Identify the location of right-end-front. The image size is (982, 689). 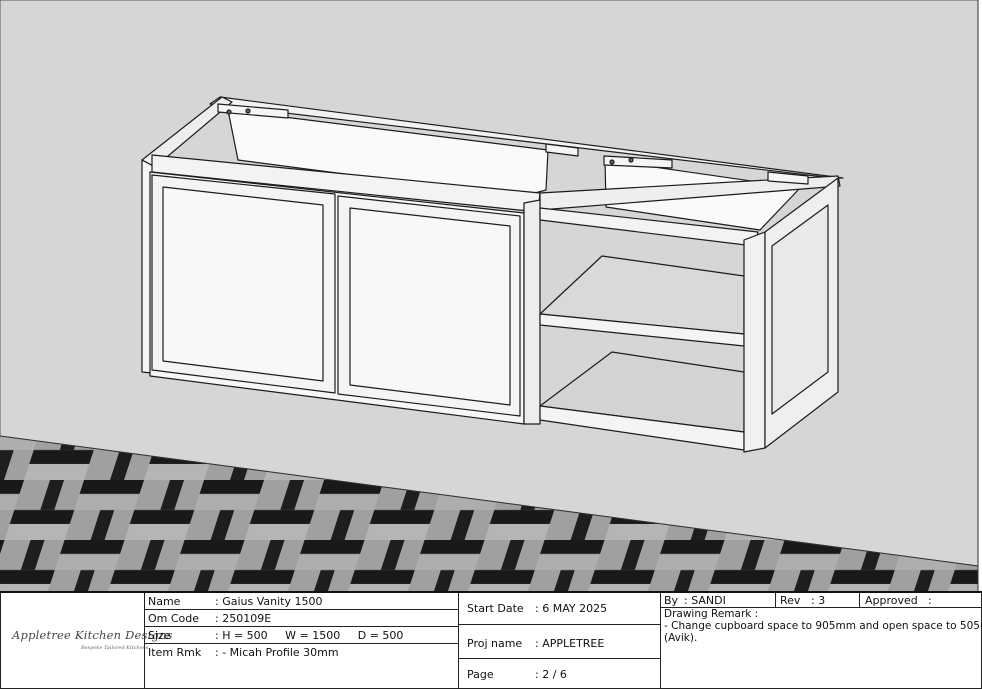
(754, 342).